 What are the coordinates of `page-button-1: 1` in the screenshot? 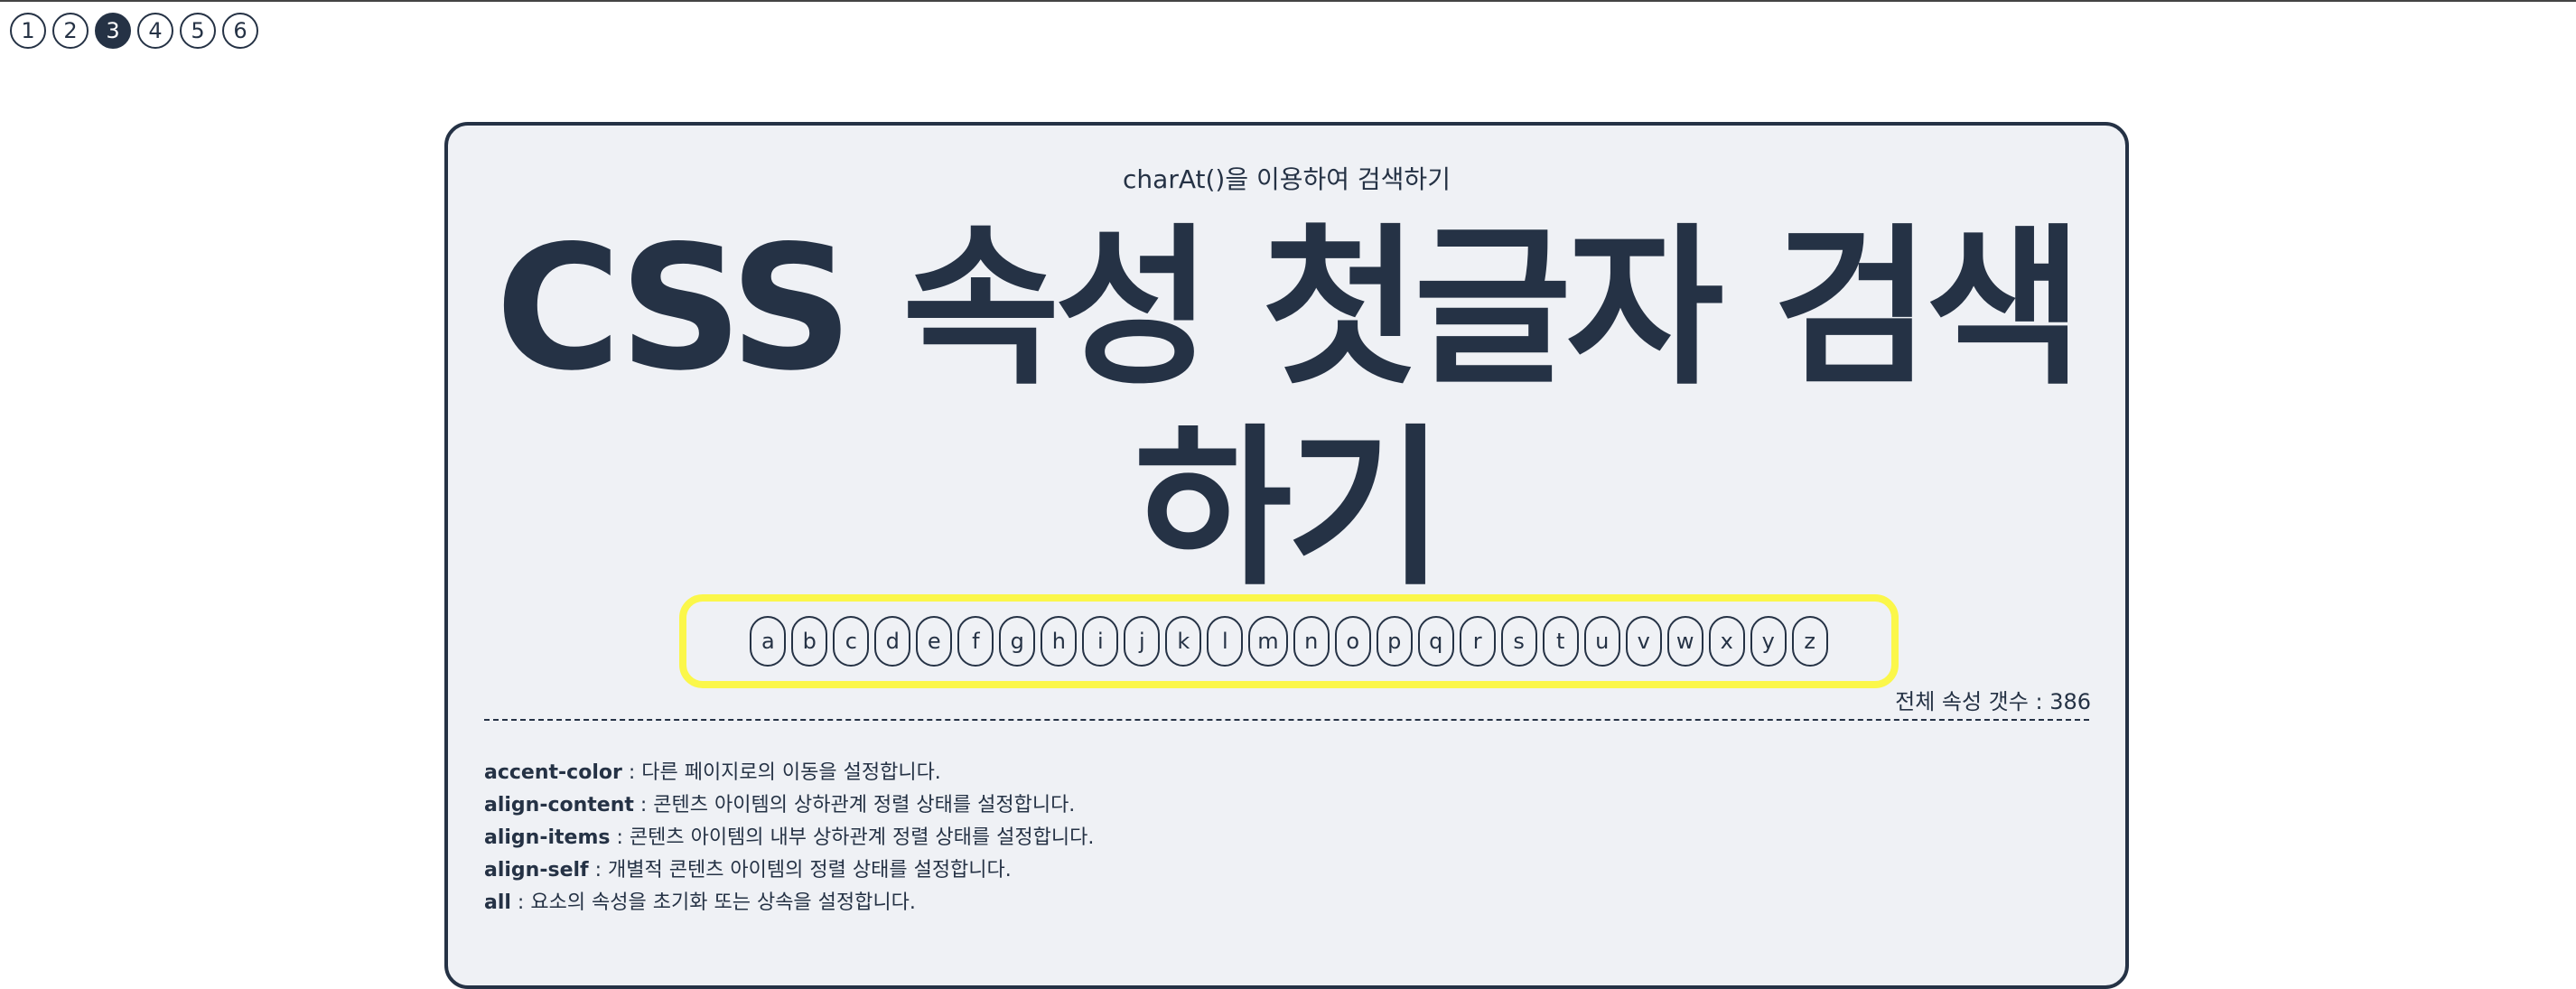 It's located at (28, 31).